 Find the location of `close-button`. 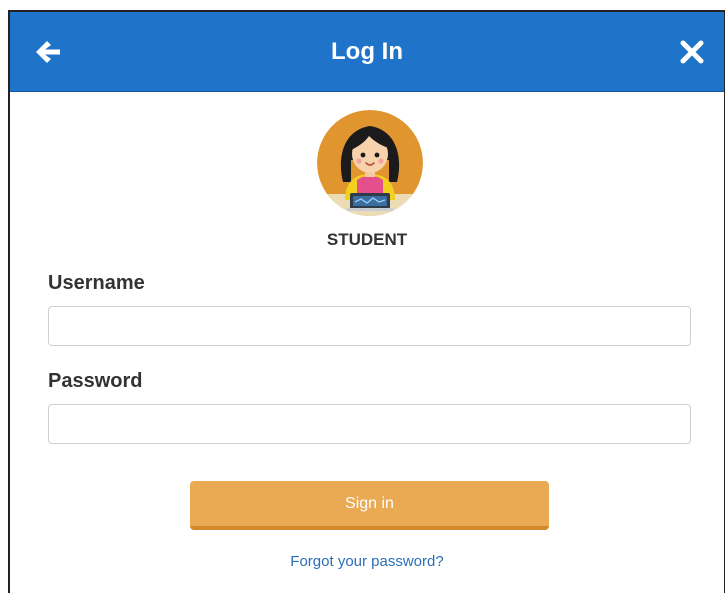

close-button is located at coordinates (692, 52).